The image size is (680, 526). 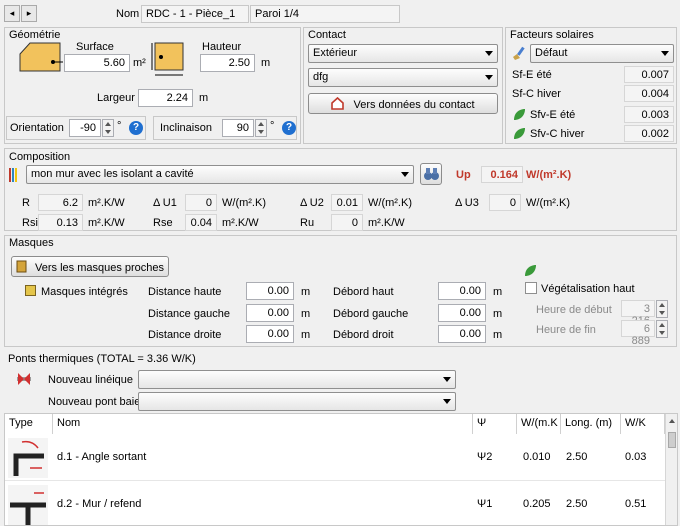 What do you see at coordinates (588, 289) in the screenshot?
I see `vegetalisation-label: Végétalisation haut` at bounding box center [588, 289].